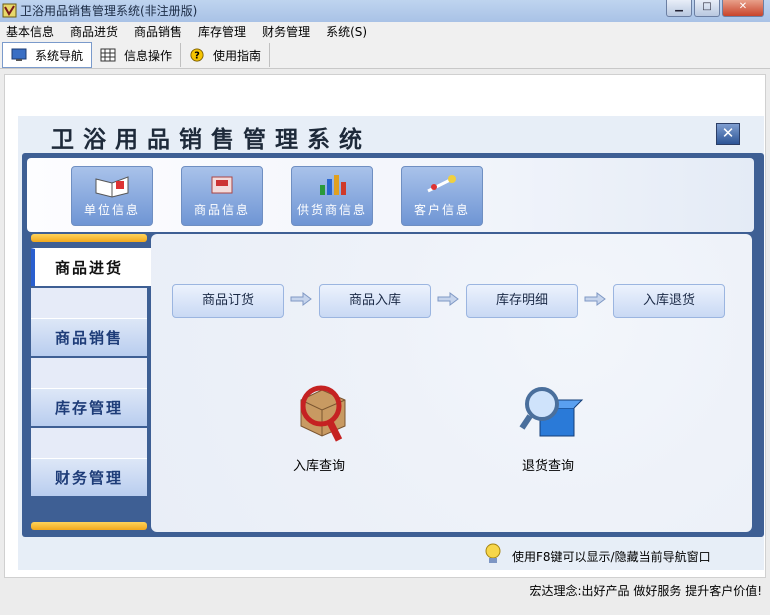 The height and width of the screenshot is (615, 770). I want to click on side-navigation: 商品进货 商品销售 库存管理 财务管理, so click(92, 384).